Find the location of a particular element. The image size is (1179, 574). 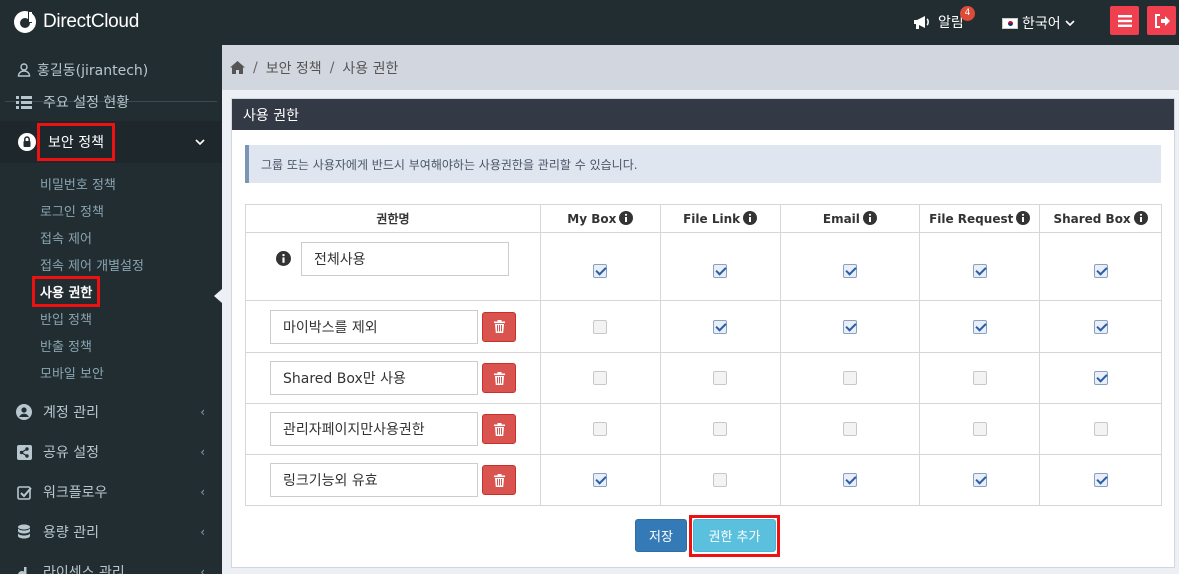

sidebar-item-license-management: 라이센스 관리 ‹ is located at coordinates (111, 563).